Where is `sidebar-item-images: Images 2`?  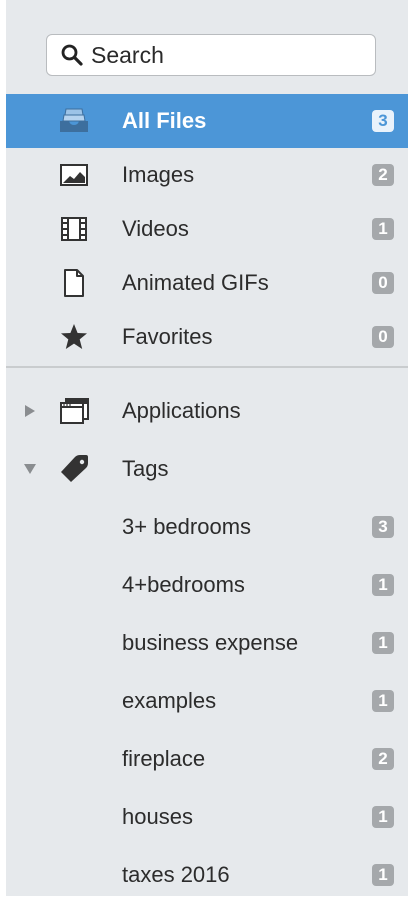 sidebar-item-images: Images 2 is located at coordinates (207, 175).